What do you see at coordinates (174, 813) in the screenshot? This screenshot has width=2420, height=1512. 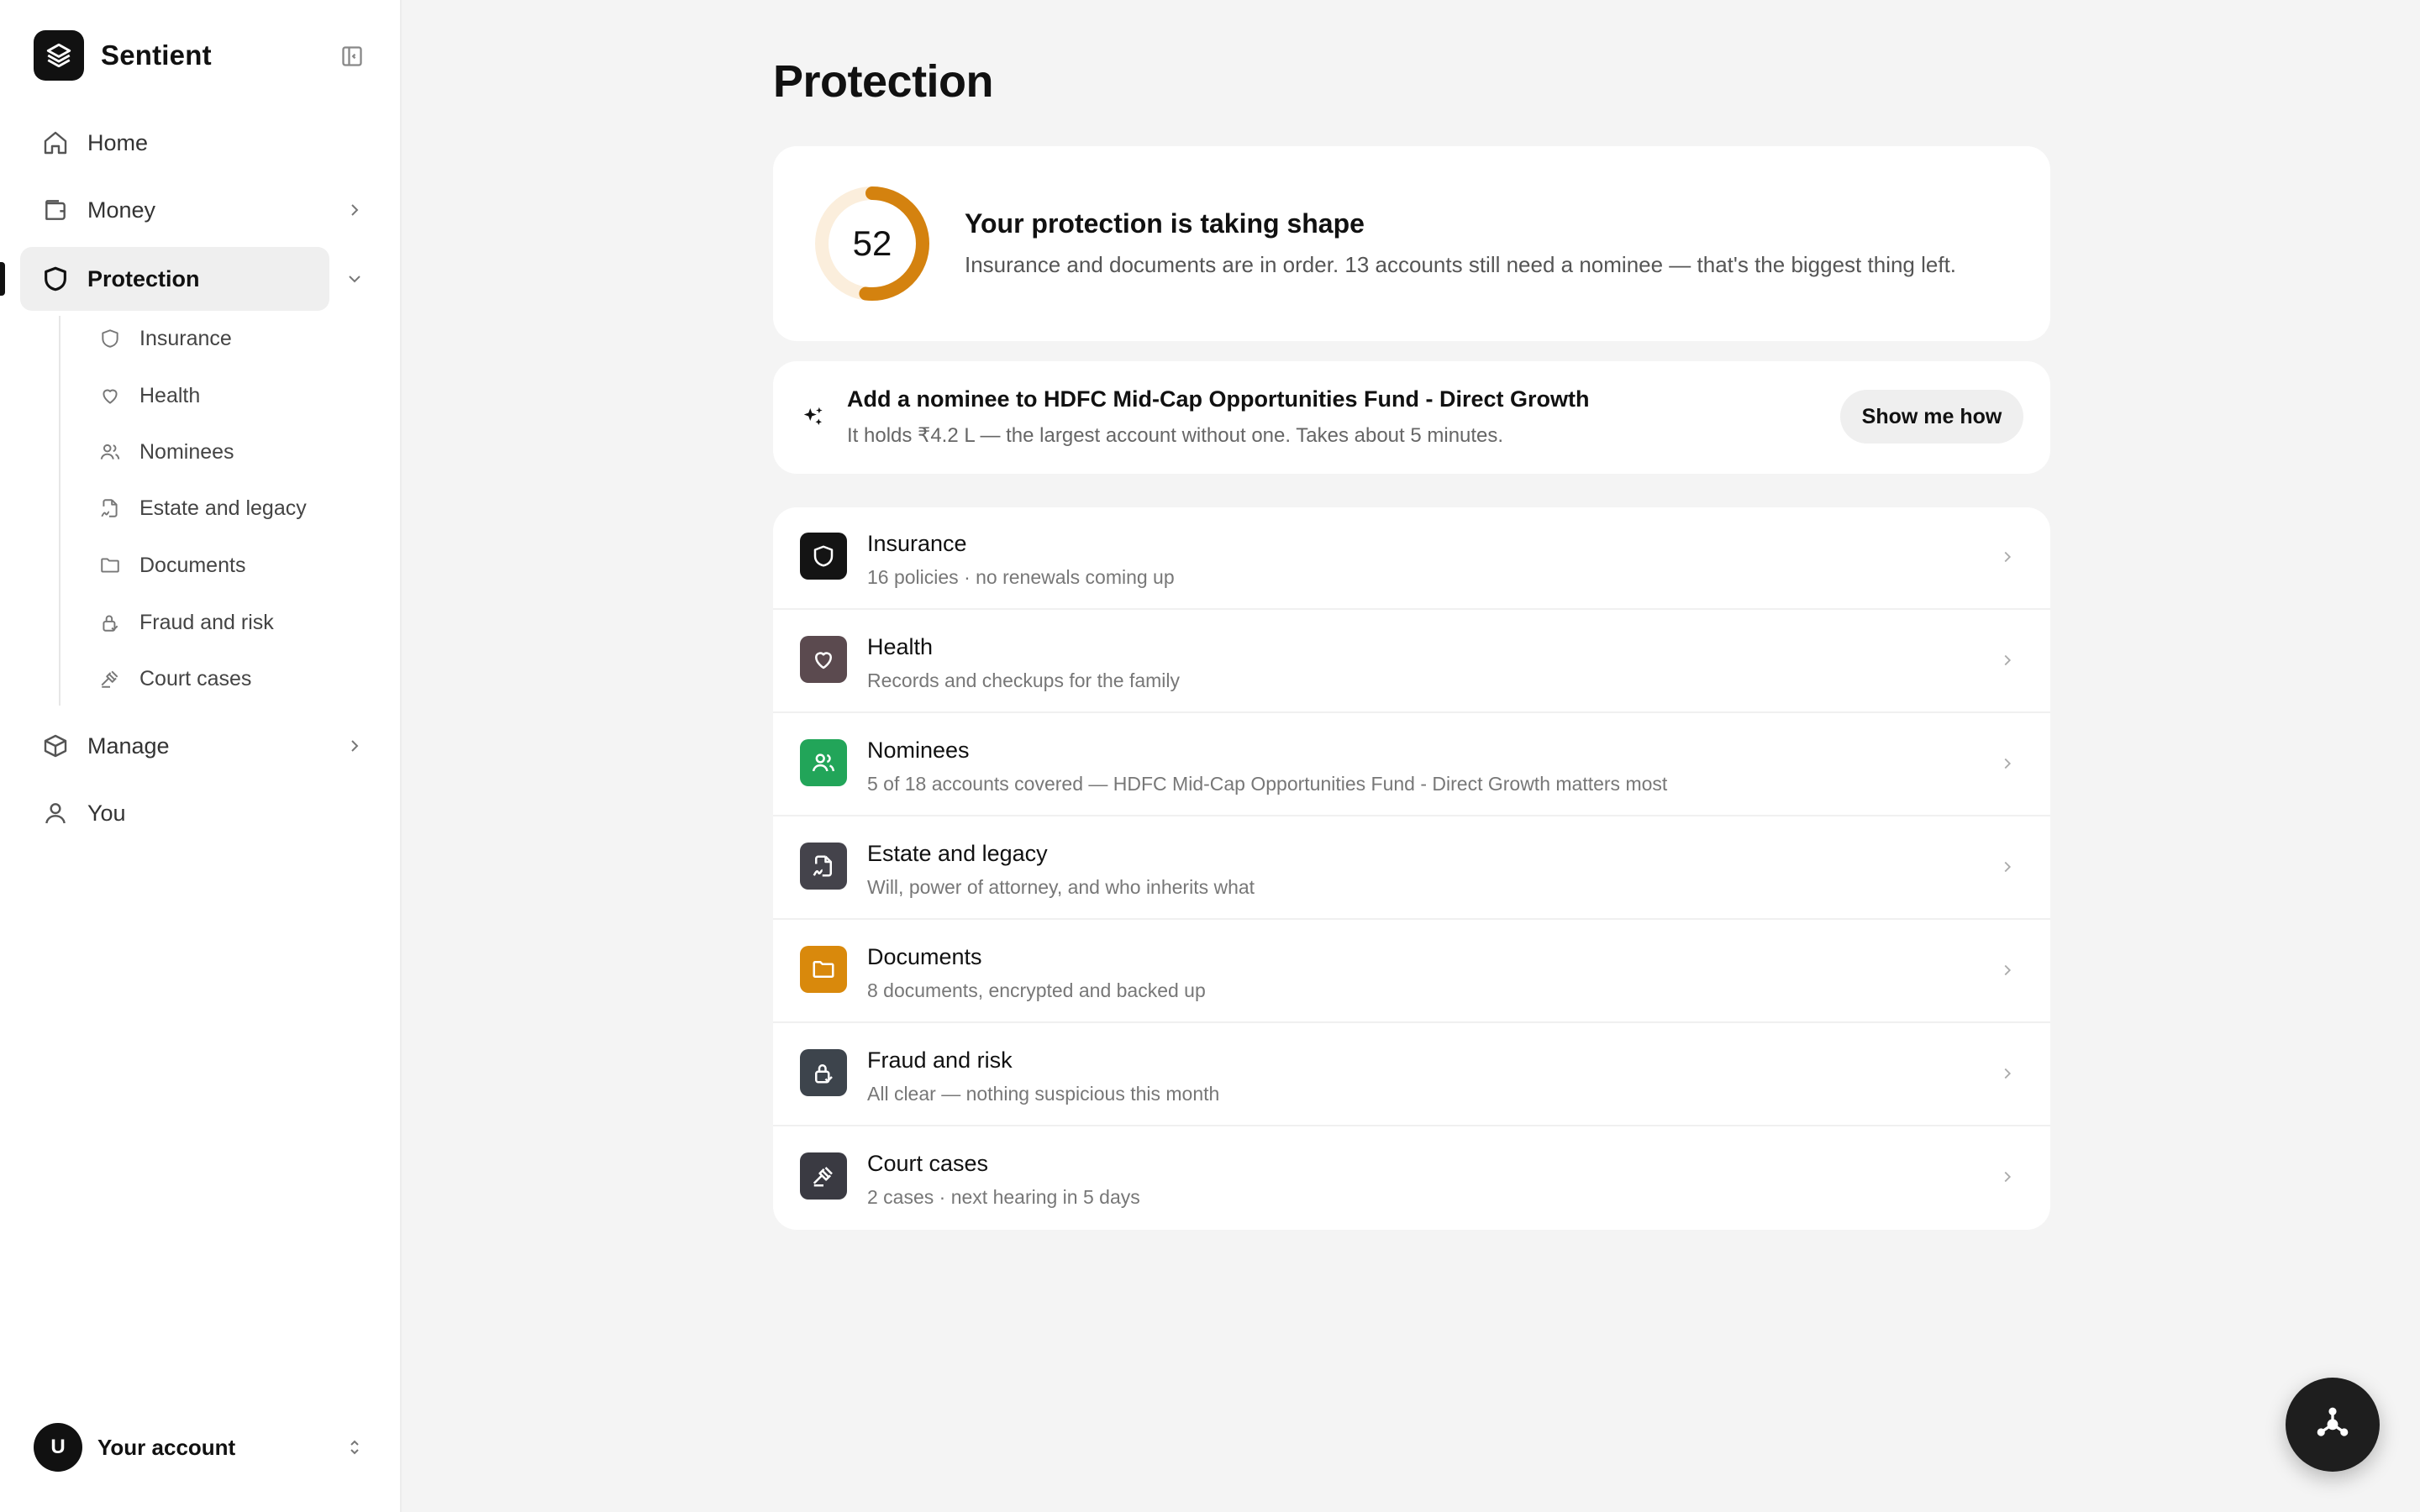 I see `sidebar-item-you: You` at bounding box center [174, 813].